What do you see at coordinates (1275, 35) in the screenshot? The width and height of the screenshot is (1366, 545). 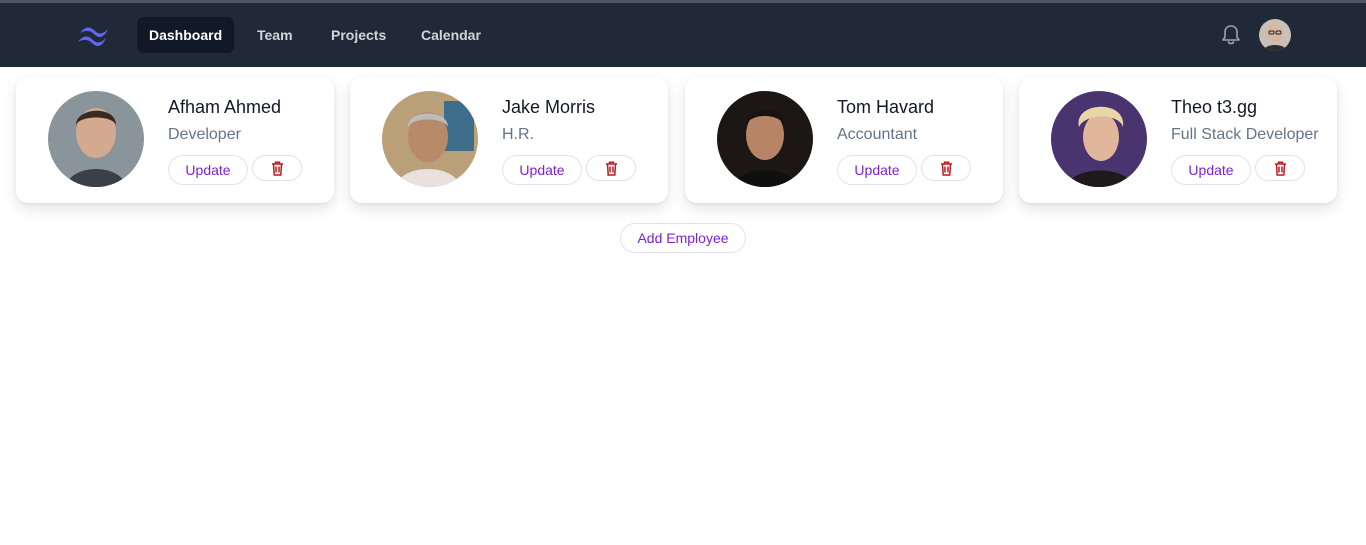 I see `user-avatar` at bounding box center [1275, 35].